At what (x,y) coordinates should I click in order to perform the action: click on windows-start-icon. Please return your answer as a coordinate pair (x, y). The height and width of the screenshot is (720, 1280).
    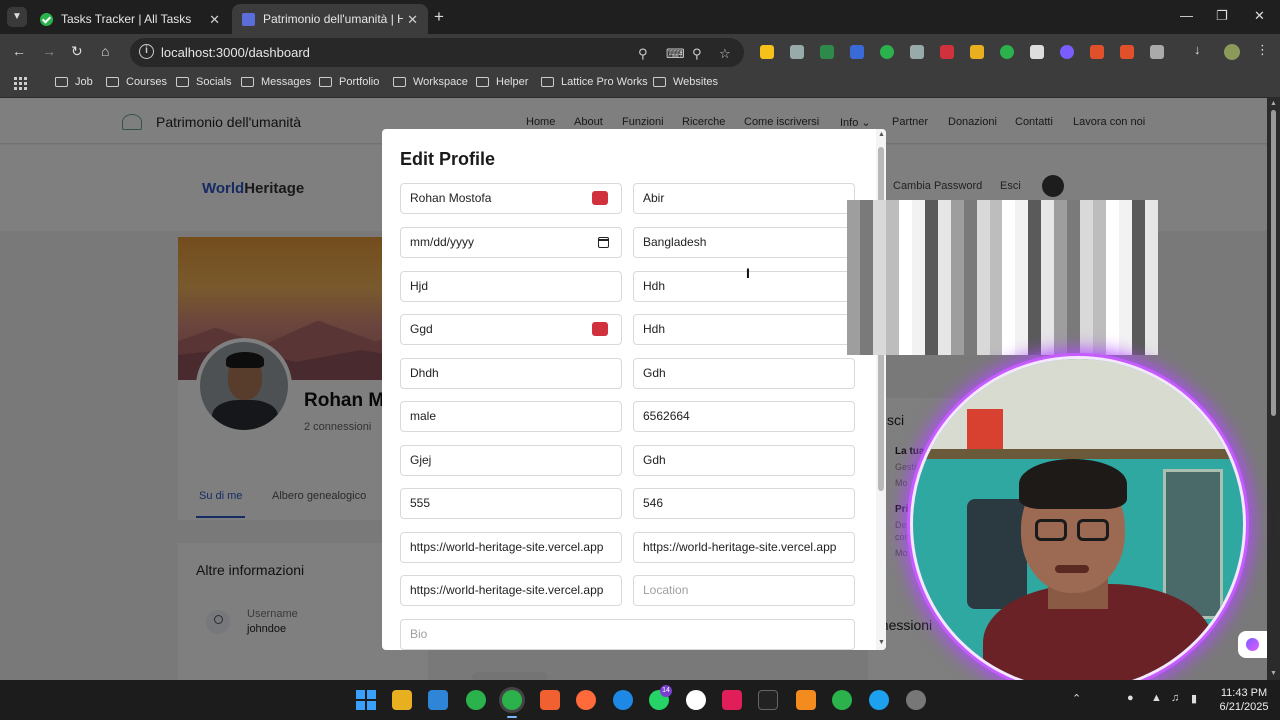
    Looking at the image, I should click on (366, 700).